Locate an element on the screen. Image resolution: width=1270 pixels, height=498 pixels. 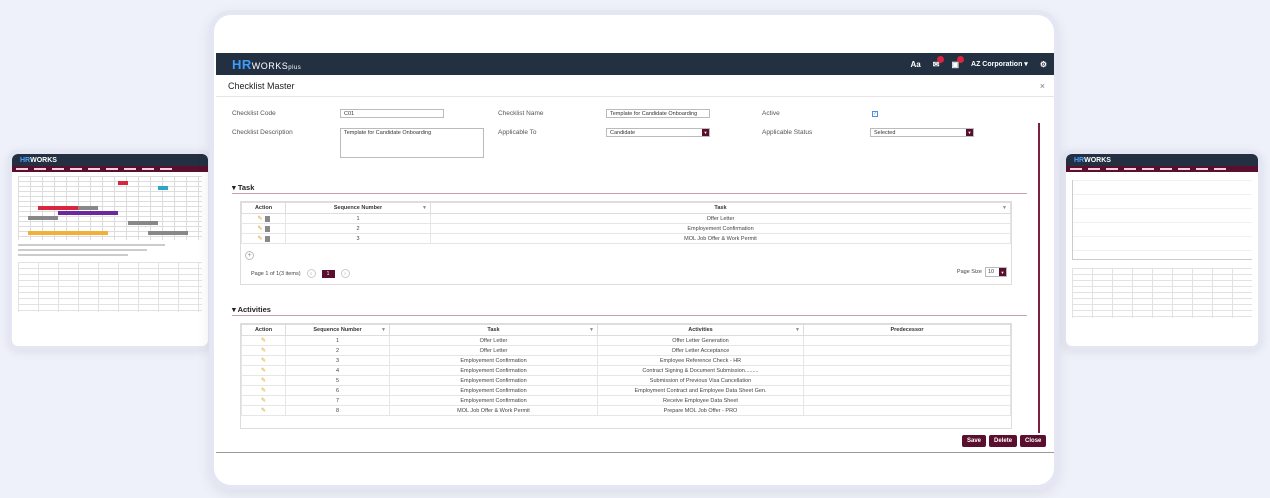
company-selector: AZ Corporation ▾ is located at coordinates (999, 64).